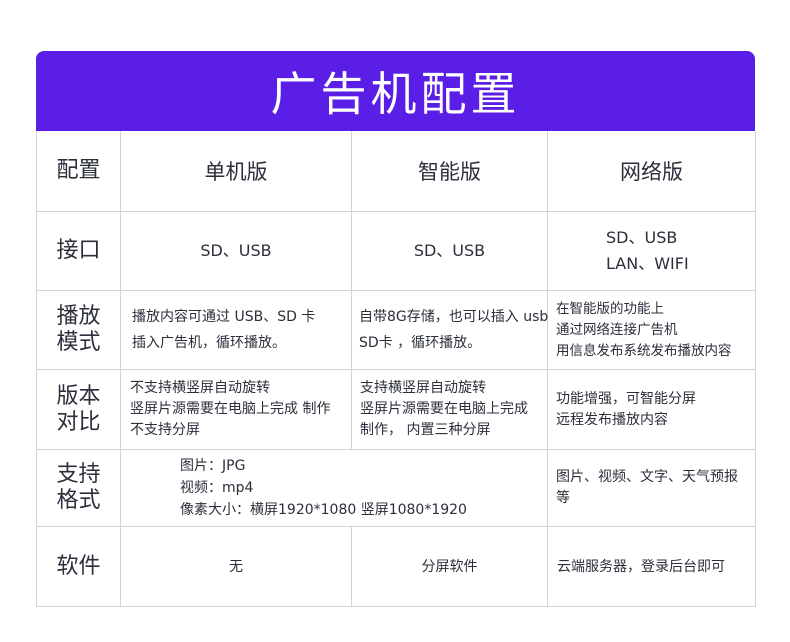  I want to click on header-network-cell: 网络版, so click(652, 171).